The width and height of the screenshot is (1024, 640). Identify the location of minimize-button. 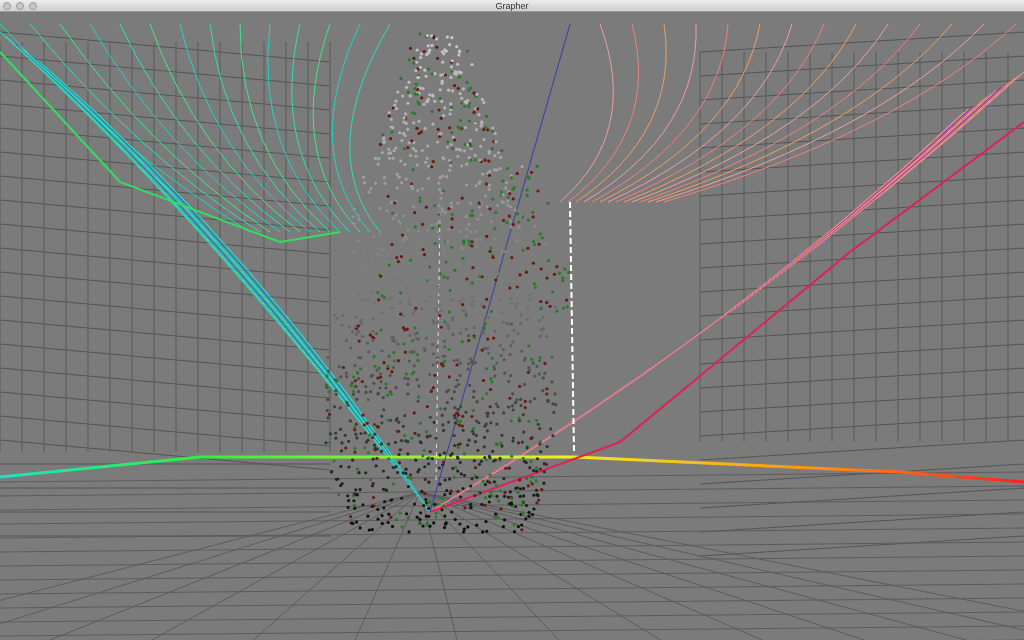
(20, 6).